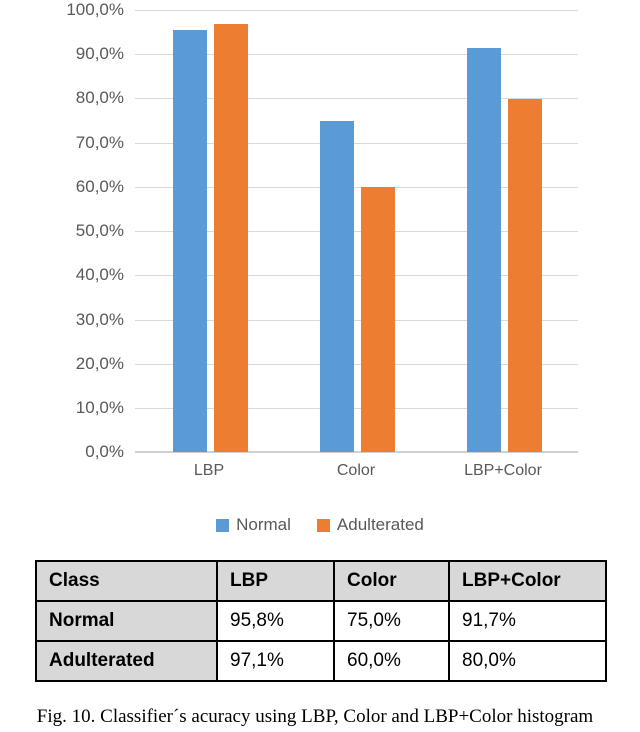  I want to click on x-axis: LBP Color LBP+Color, so click(356, 477).